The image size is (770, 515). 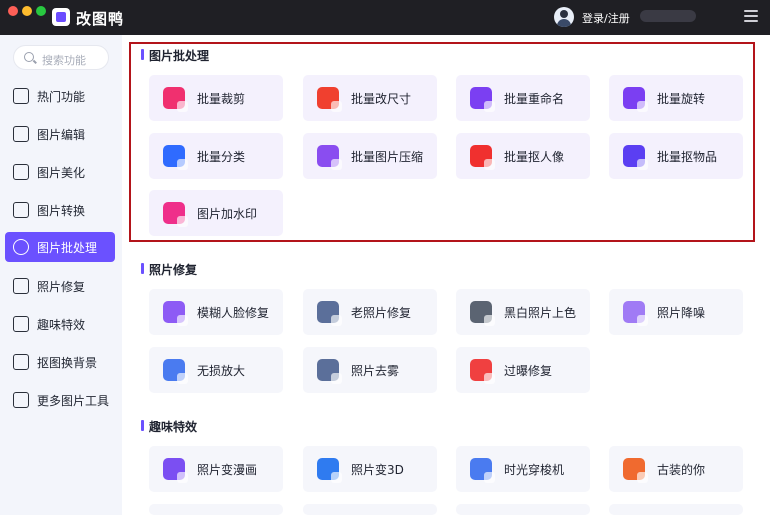 What do you see at coordinates (221, 157) in the screenshot?
I see `tool-label: 批量分类` at bounding box center [221, 157].